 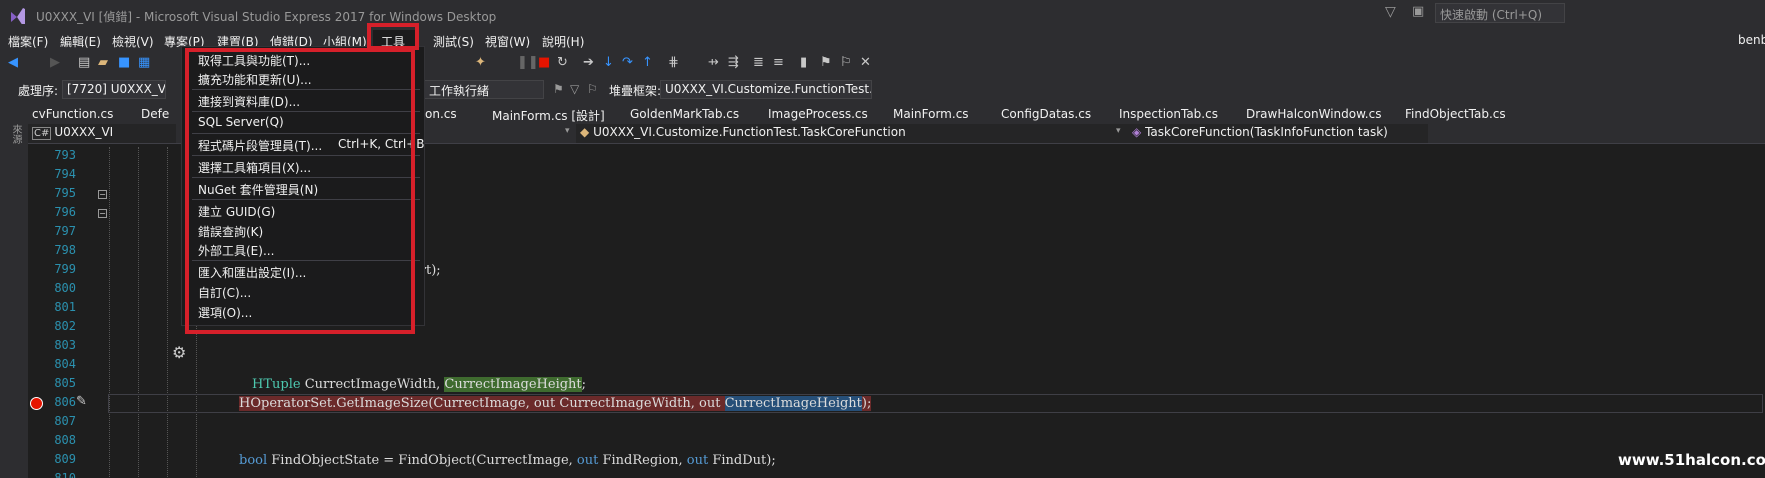 I want to click on restart-icon: ↻, so click(x=562, y=62).